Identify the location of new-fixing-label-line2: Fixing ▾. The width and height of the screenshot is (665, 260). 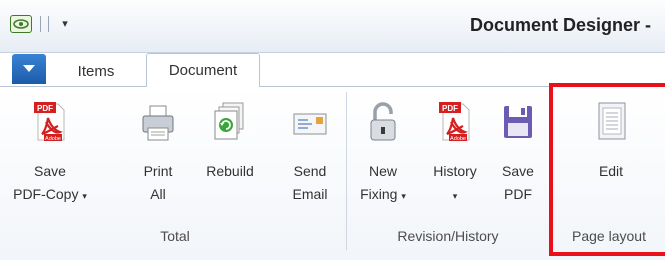
(383, 194).